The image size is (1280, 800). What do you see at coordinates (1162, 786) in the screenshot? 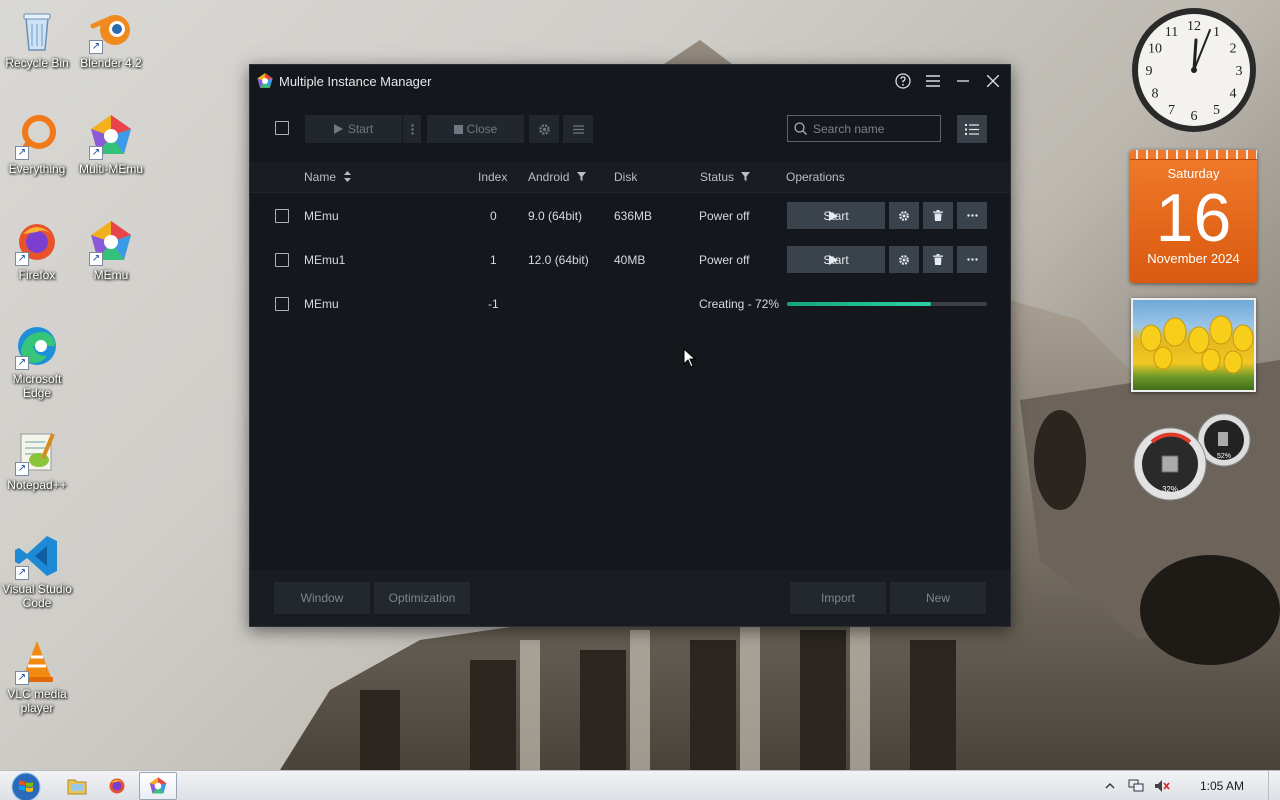
I see `volume-muted-icon` at bounding box center [1162, 786].